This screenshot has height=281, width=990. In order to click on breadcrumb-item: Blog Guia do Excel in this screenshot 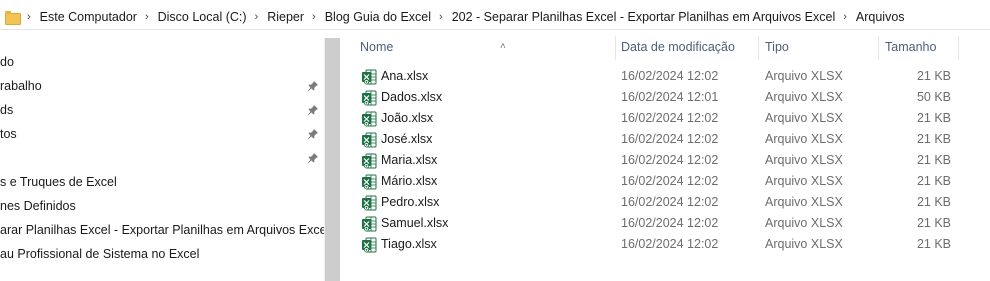, I will do `click(378, 17)`.